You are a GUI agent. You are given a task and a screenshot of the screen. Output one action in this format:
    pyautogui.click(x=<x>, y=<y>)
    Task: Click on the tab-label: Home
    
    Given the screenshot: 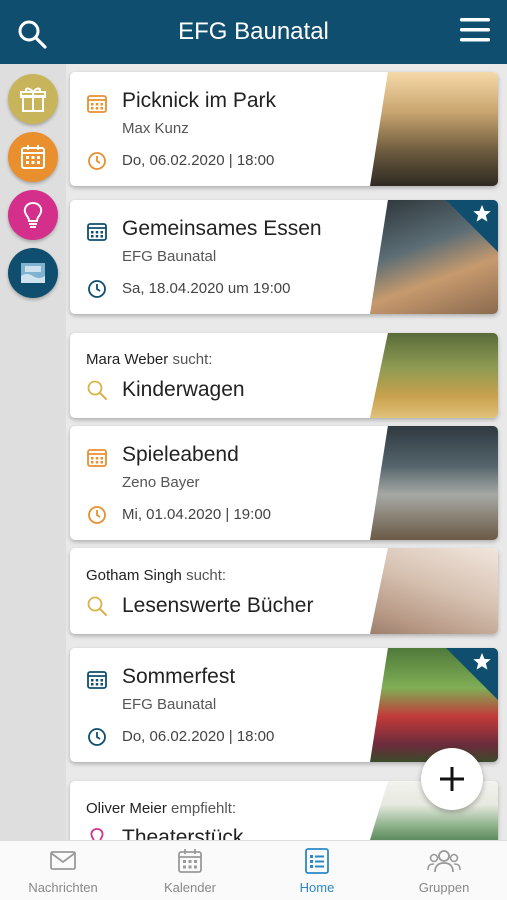 What is the action you would take?
    pyautogui.click(x=317, y=887)
    